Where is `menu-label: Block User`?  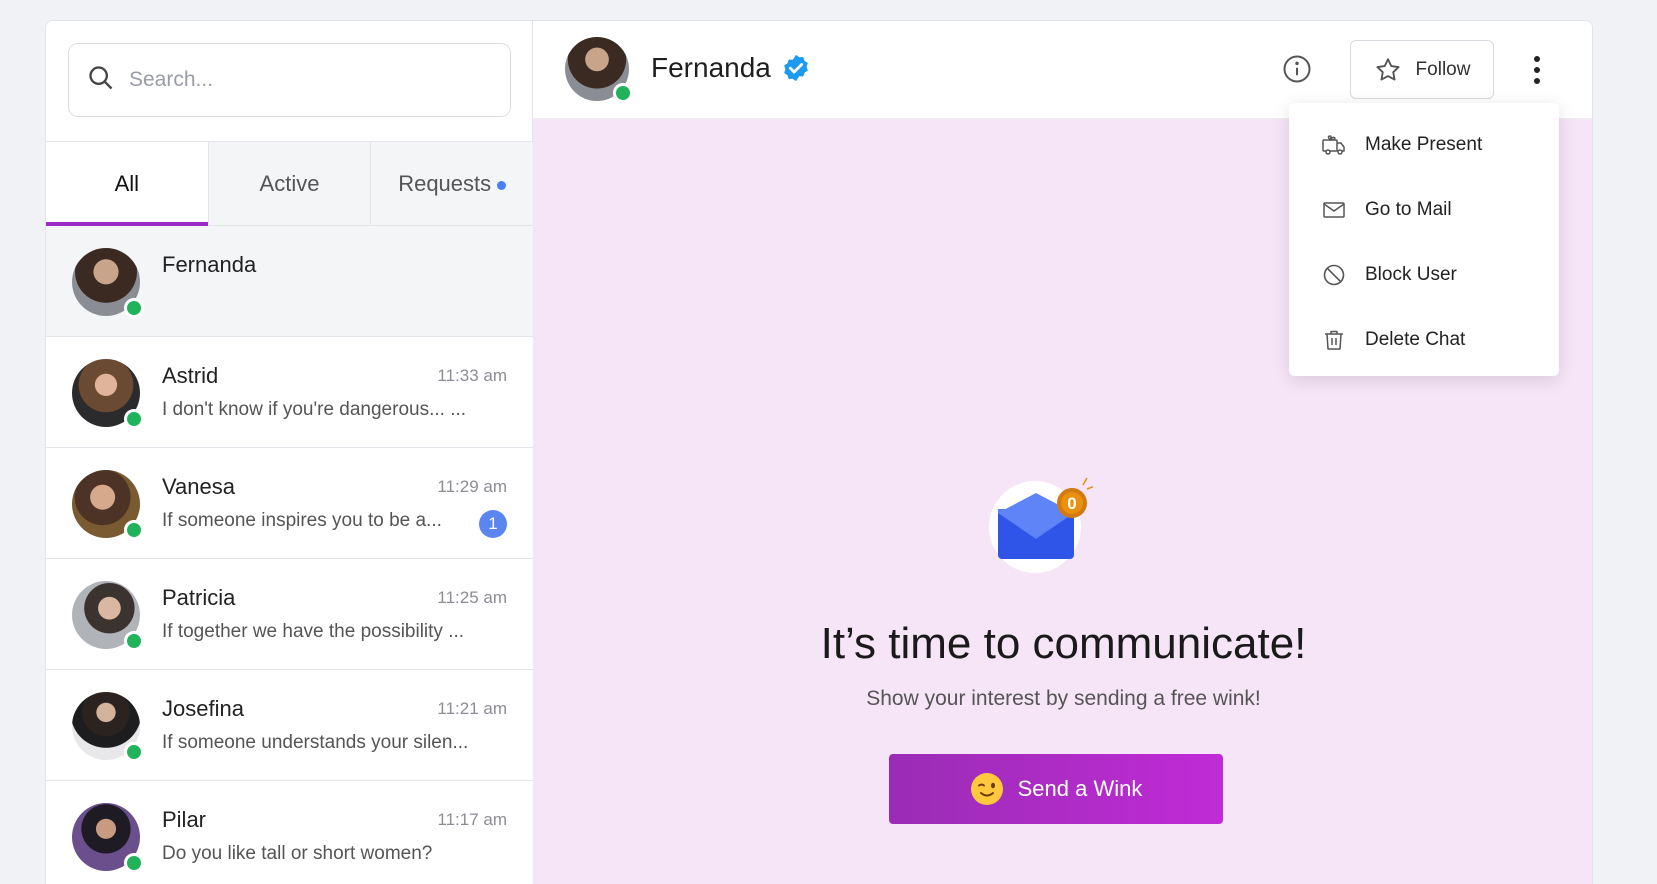 menu-label: Block User is located at coordinates (1411, 274).